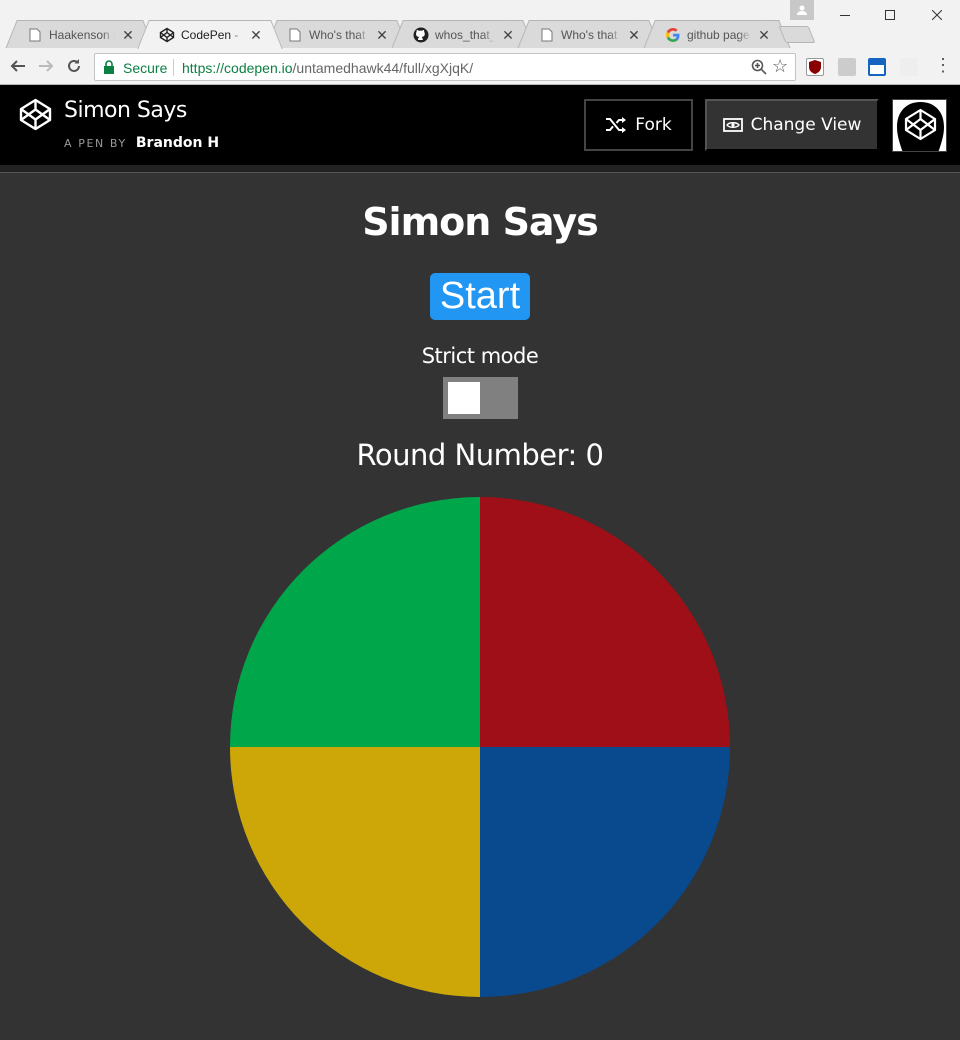 Image resolution: width=960 pixels, height=1040 pixels. What do you see at coordinates (177, 143) in the screenshot?
I see `author-link: Brandon H` at bounding box center [177, 143].